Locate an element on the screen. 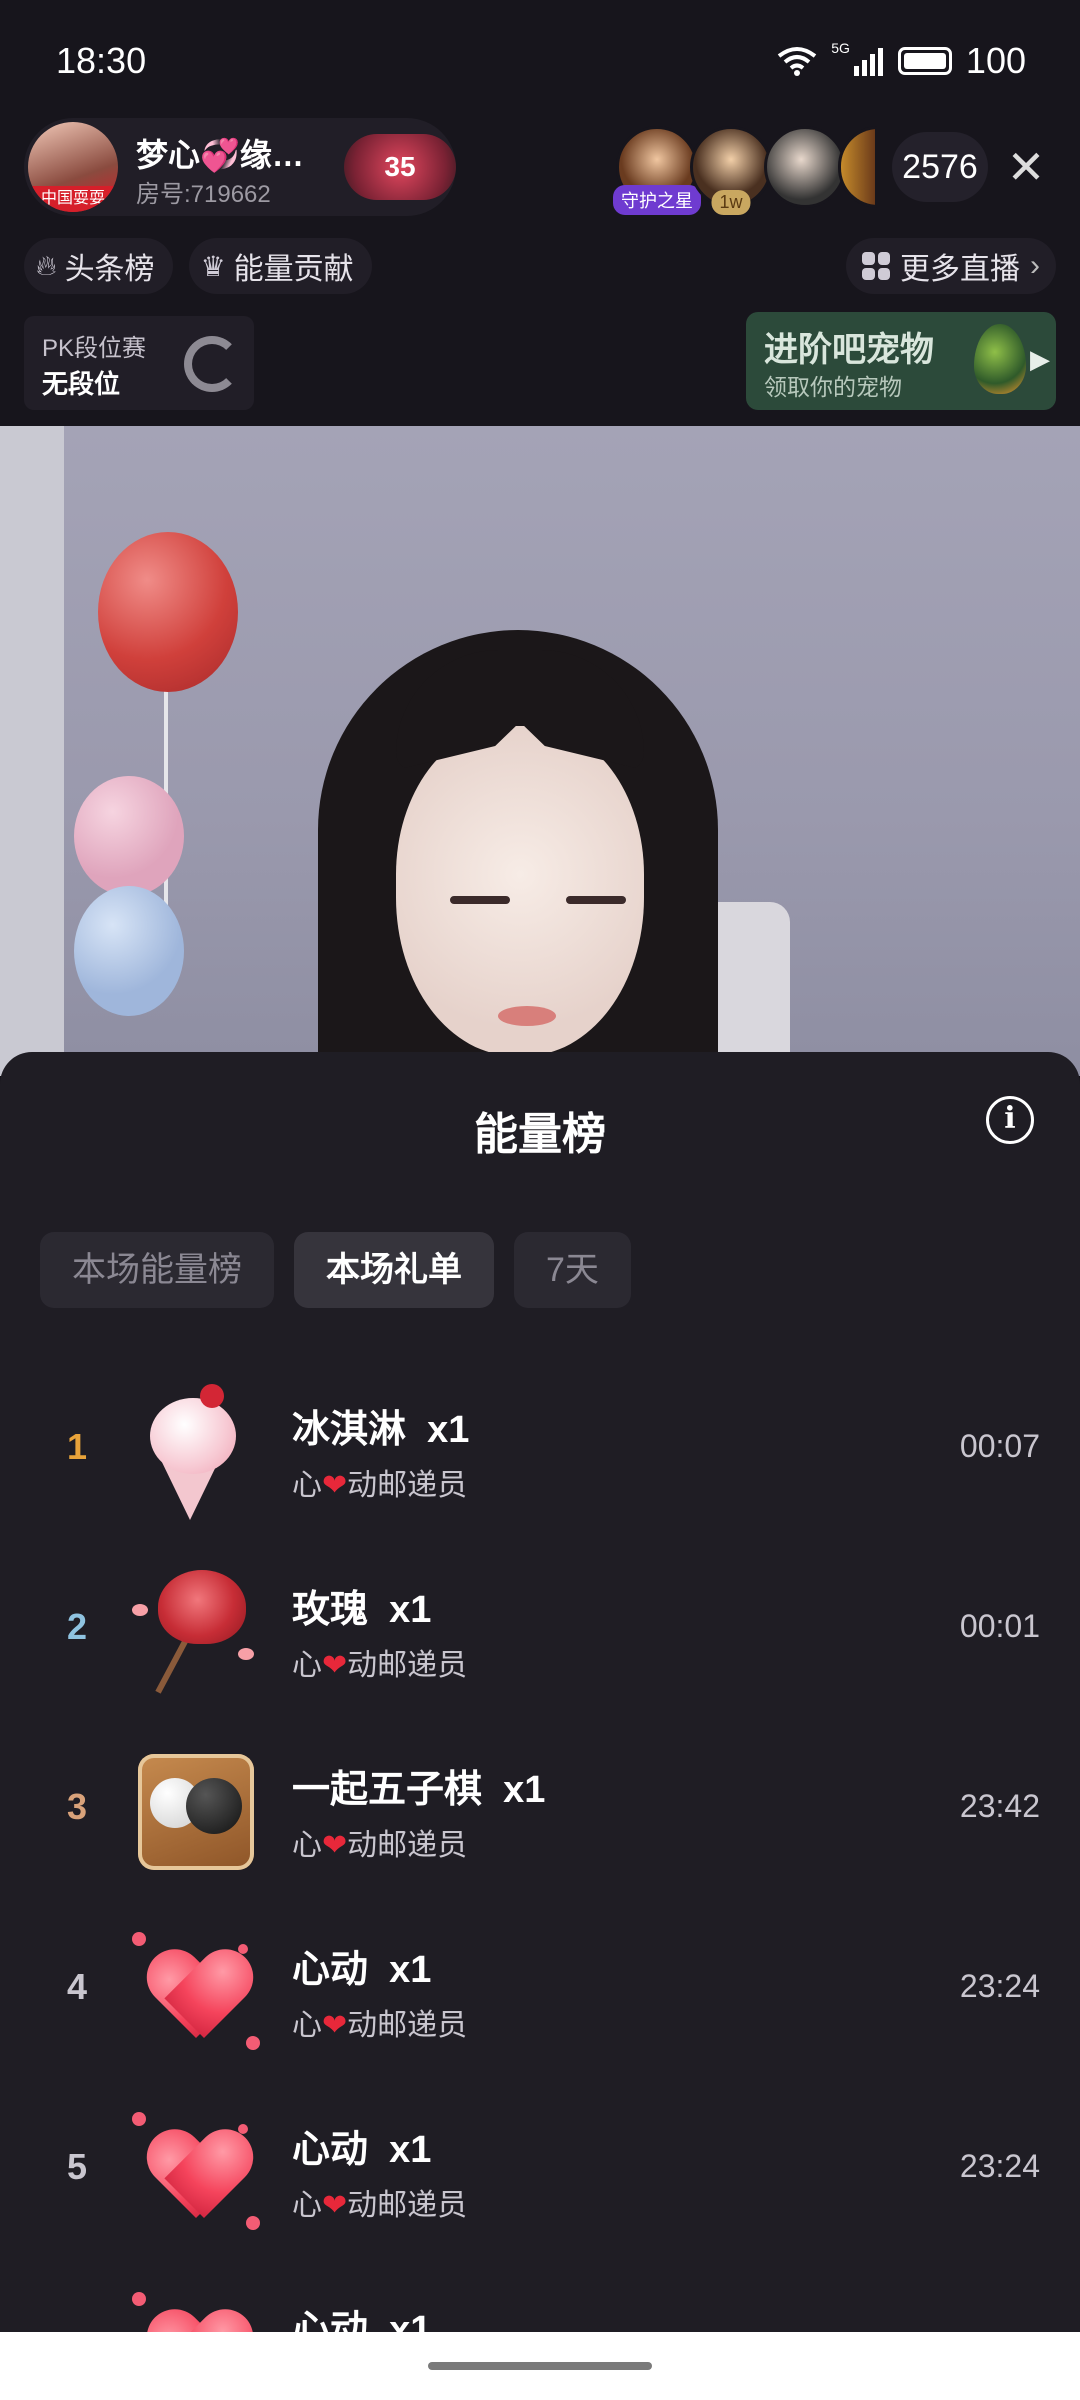  close-icon: ✕ is located at coordinates (1026, 167).